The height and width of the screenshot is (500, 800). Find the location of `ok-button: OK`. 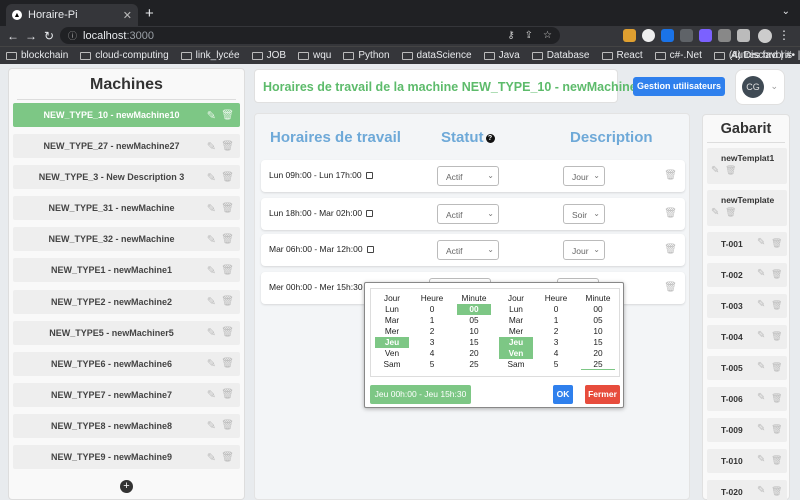

ok-button: OK is located at coordinates (563, 394).